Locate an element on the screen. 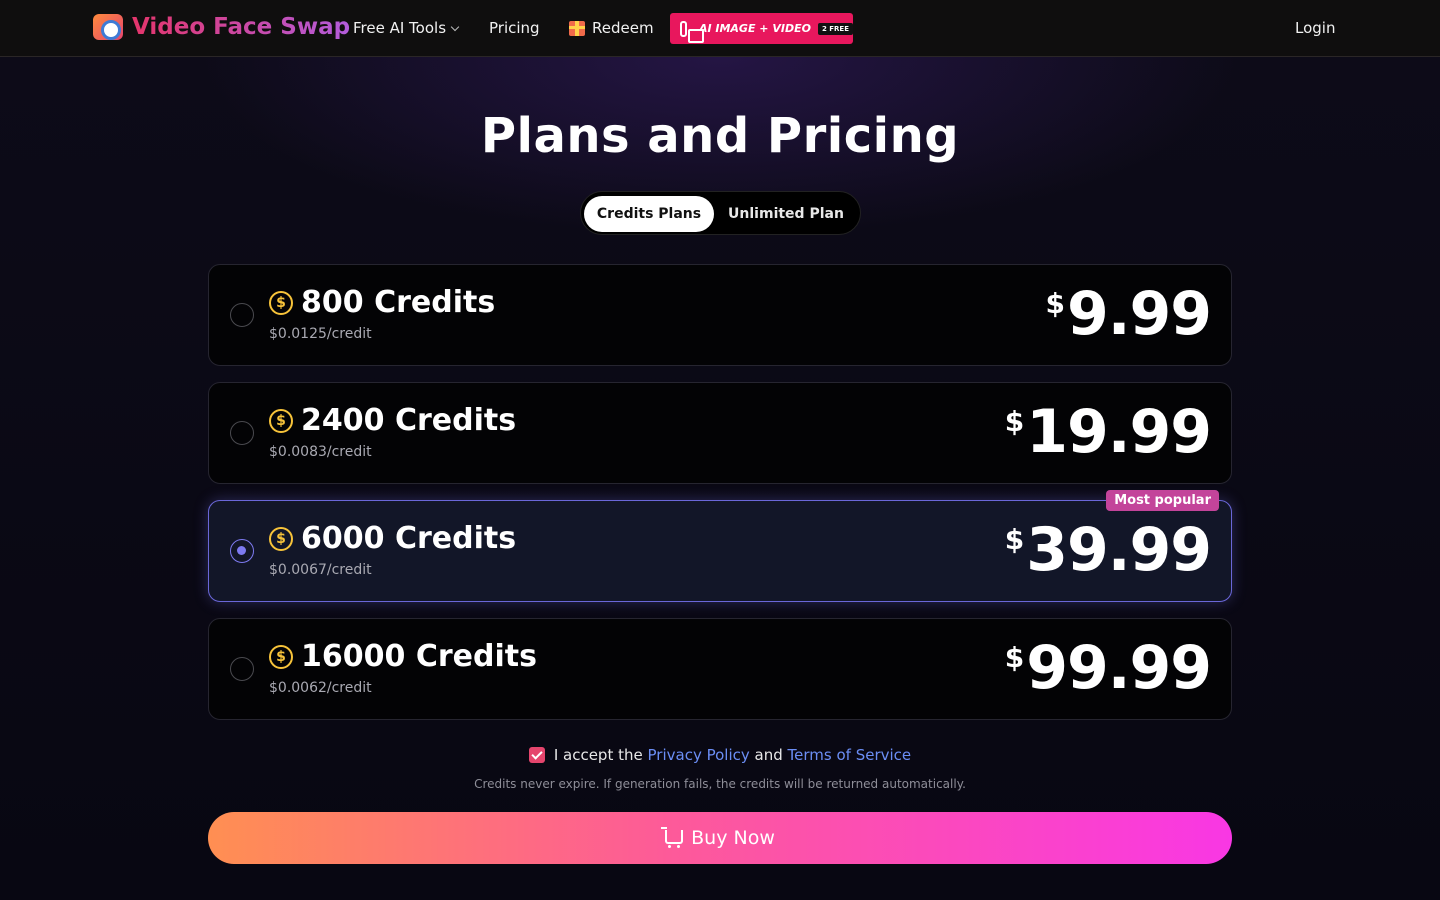 Image resolution: width=1440 pixels, height=900 pixels. plan-rate: $0.0083/credit is located at coordinates (320, 452).